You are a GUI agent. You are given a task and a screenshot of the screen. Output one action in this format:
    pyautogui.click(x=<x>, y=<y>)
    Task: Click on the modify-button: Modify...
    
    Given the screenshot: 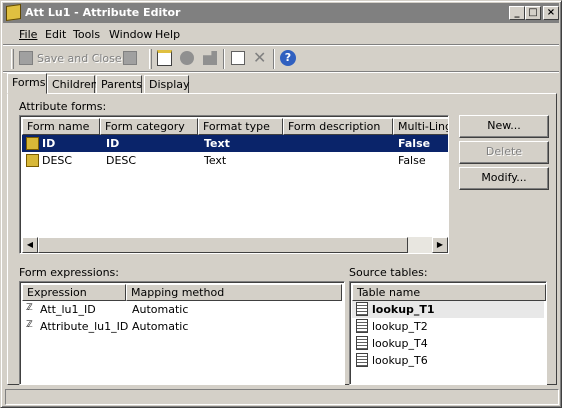 What is the action you would take?
    pyautogui.click(x=504, y=178)
    